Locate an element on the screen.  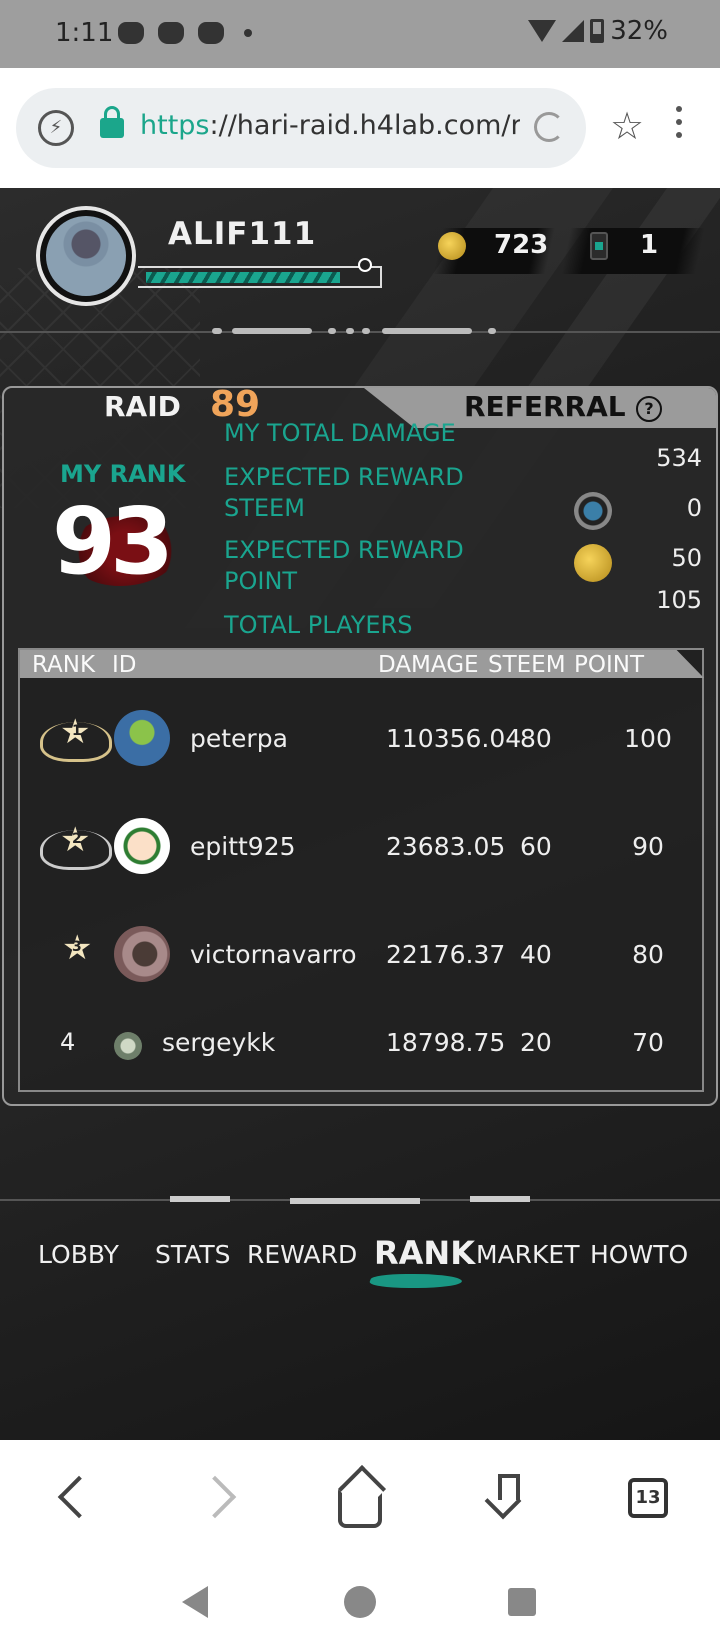
back-icon is located at coordinates (79, 1497).